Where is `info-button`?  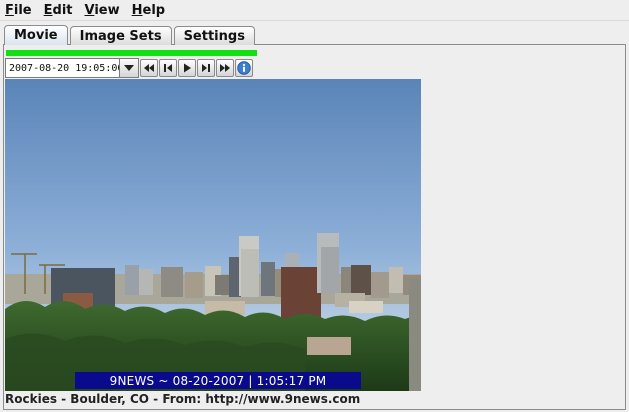 info-button is located at coordinates (244, 68).